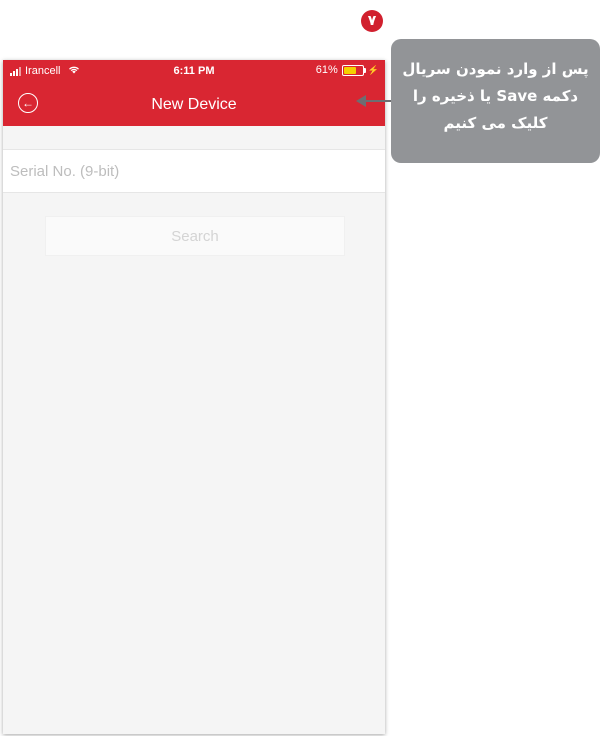 This screenshot has width=602, height=736. I want to click on nav-bar: ← New Device, so click(194, 104).